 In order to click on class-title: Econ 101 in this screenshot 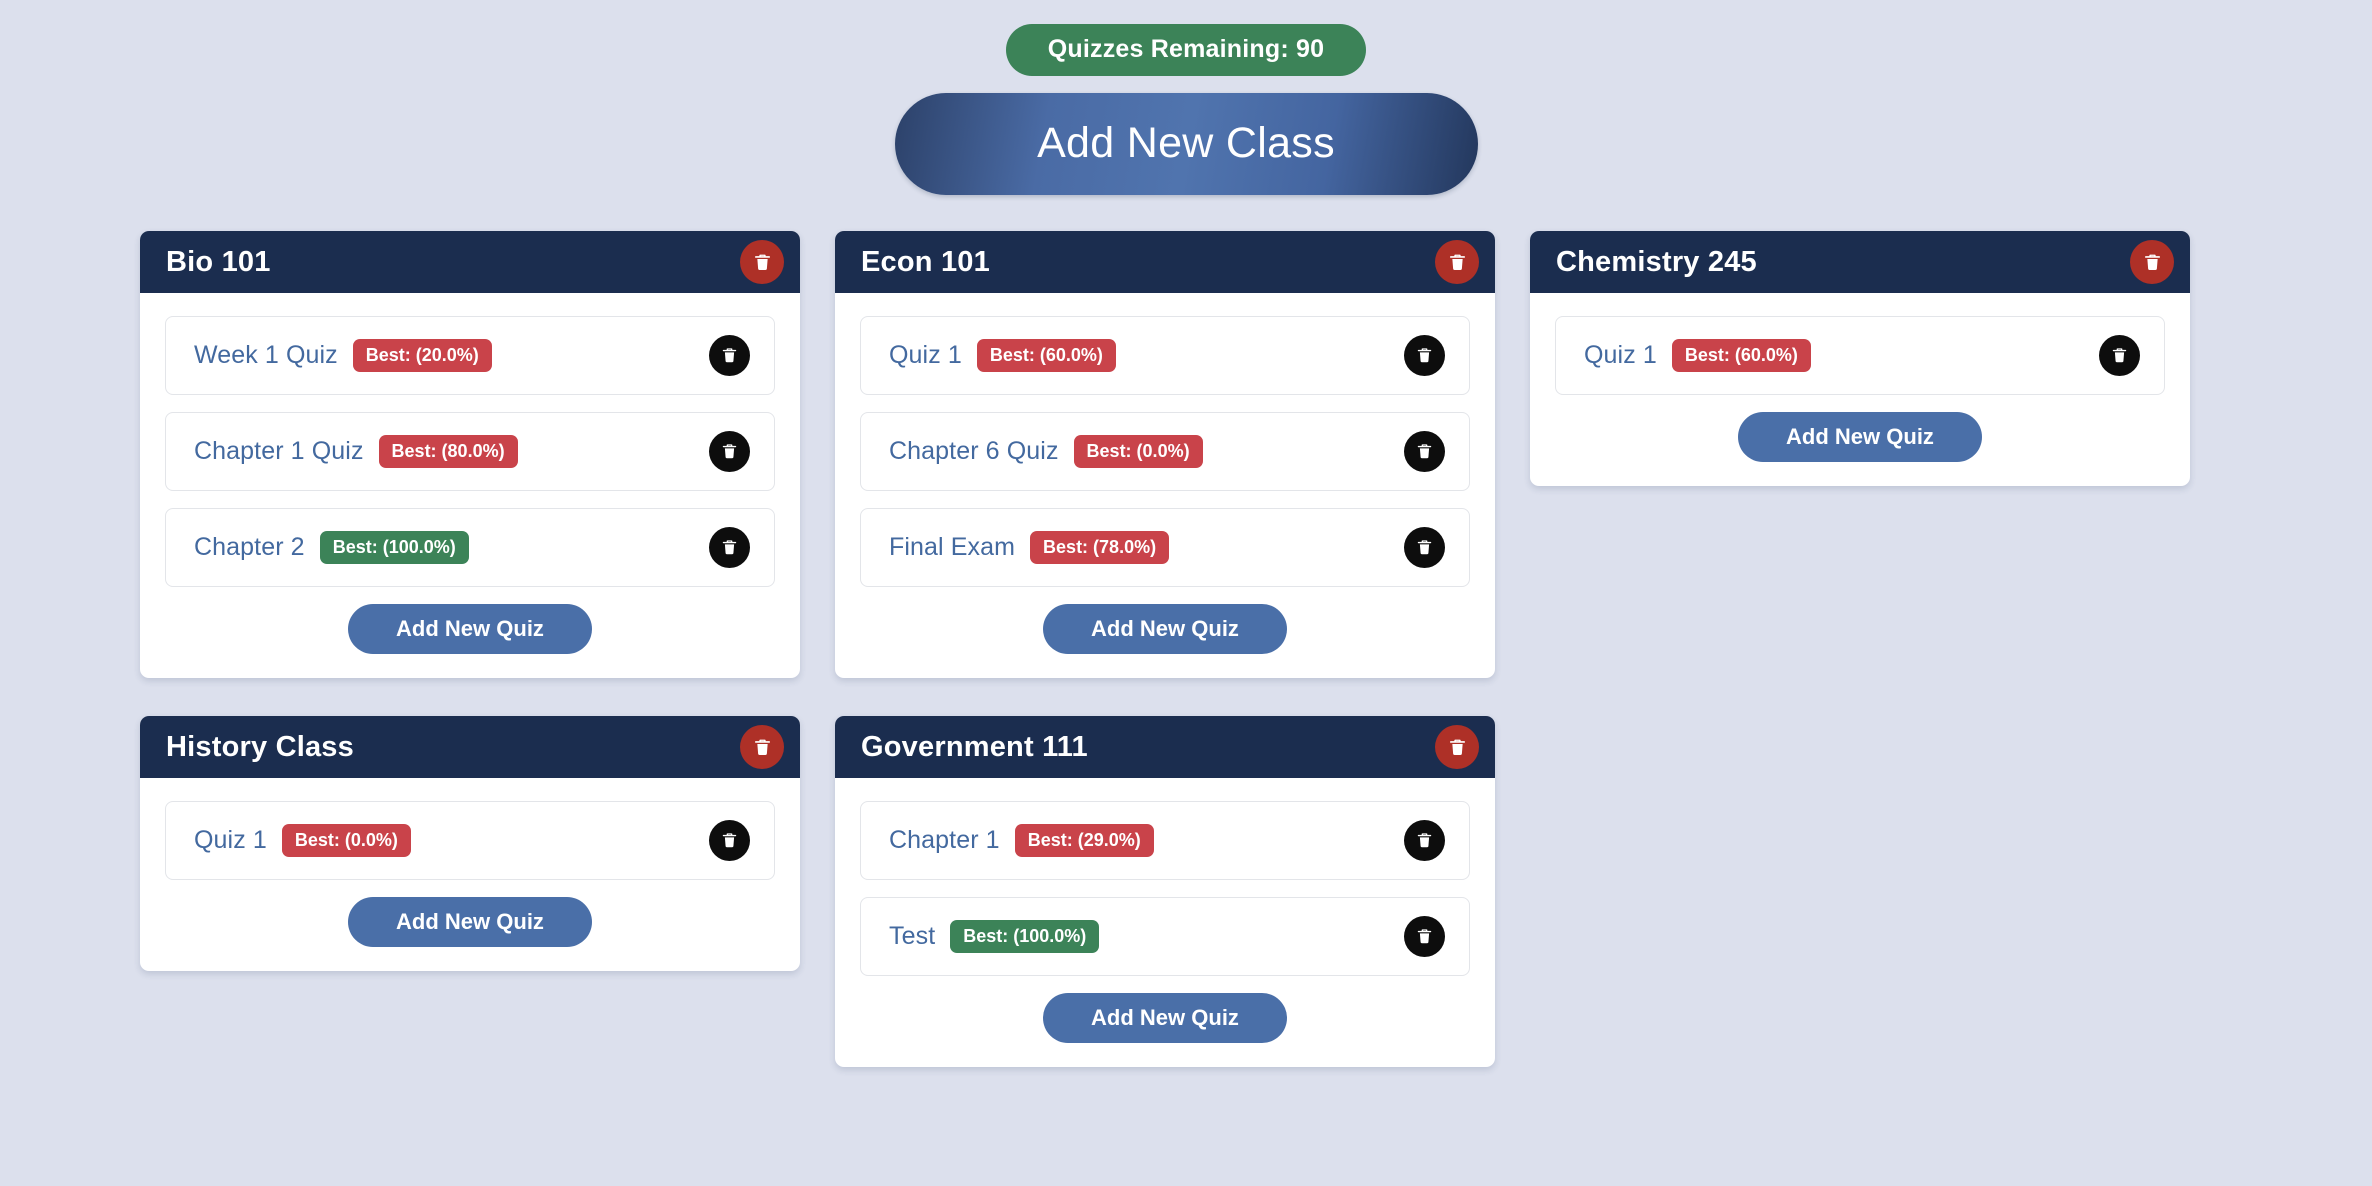, I will do `click(925, 261)`.